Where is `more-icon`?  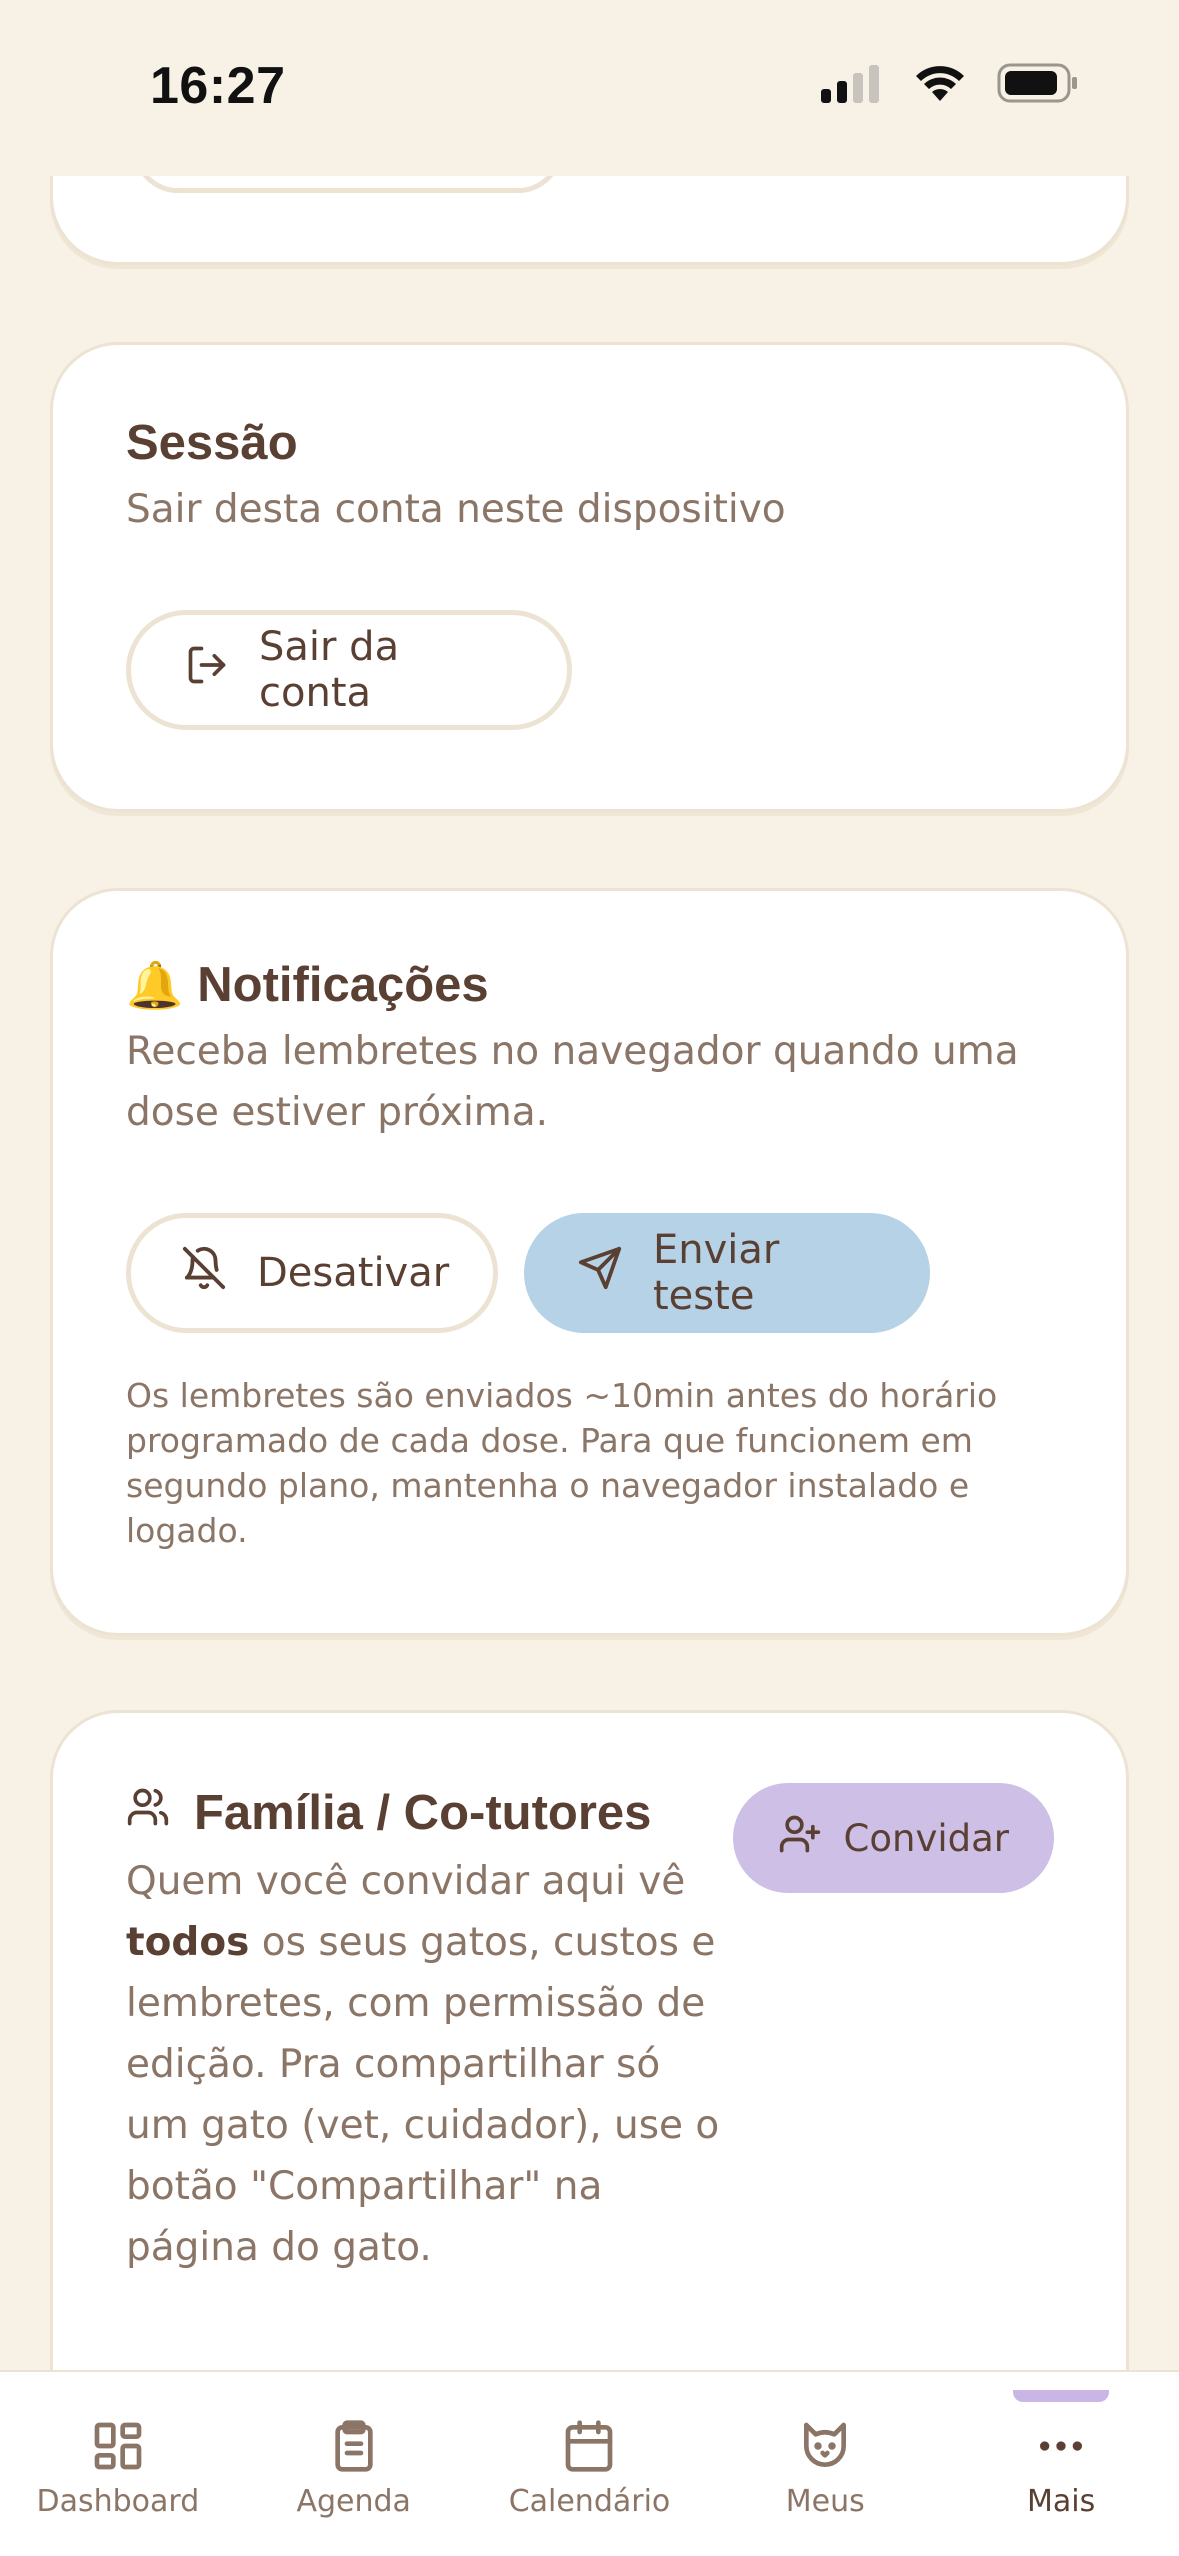 more-icon is located at coordinates (1061, 2446).